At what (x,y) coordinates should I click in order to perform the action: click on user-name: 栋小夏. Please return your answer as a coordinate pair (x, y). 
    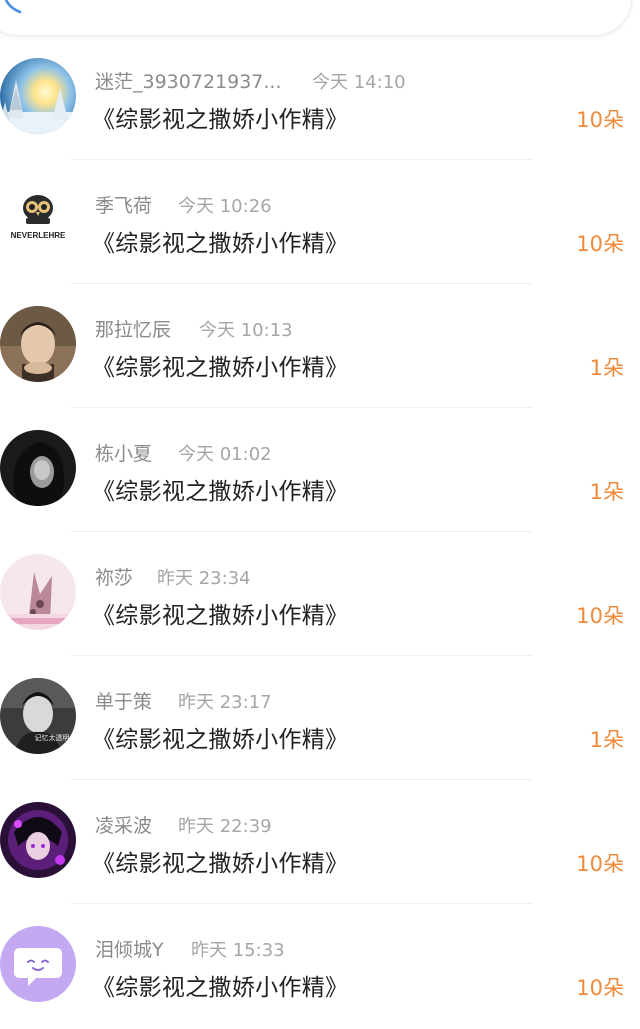
    Looking at the image, I should click on (123, 452).